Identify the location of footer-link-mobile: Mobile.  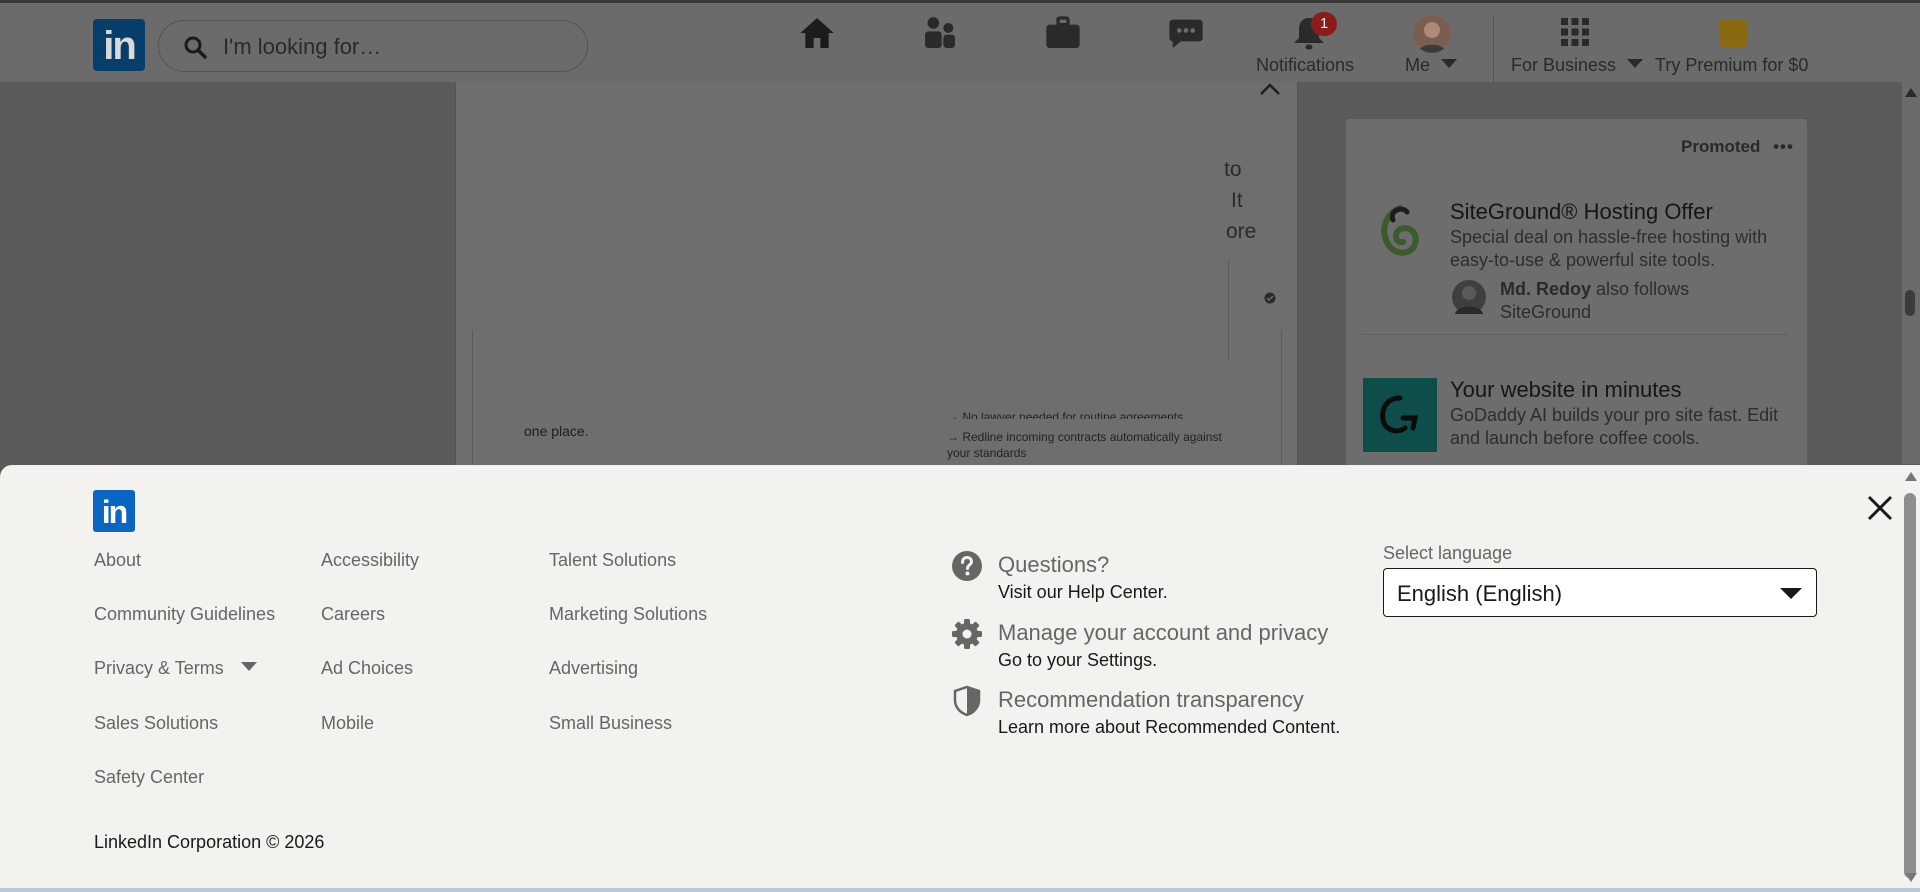
(347, 723).